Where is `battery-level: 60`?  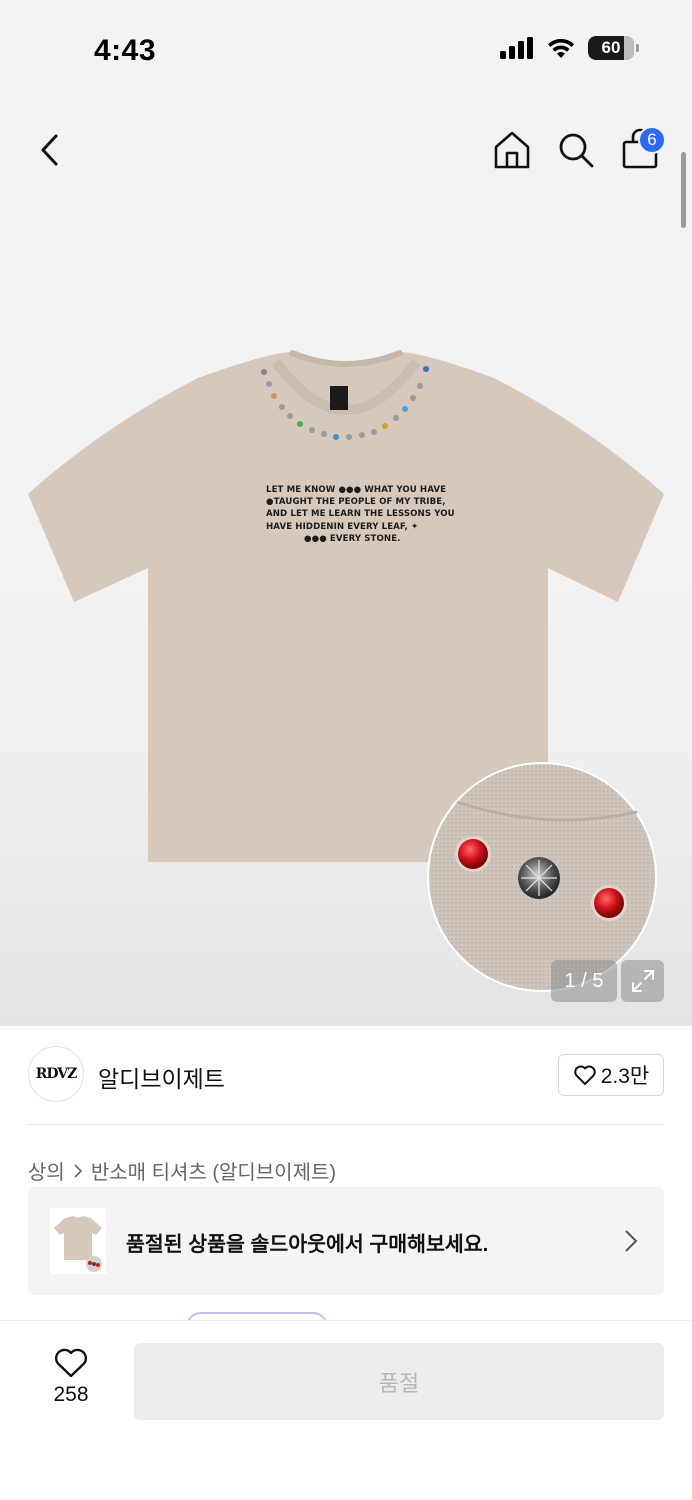 battery-level: 60 is located at coordinates (611, 47).